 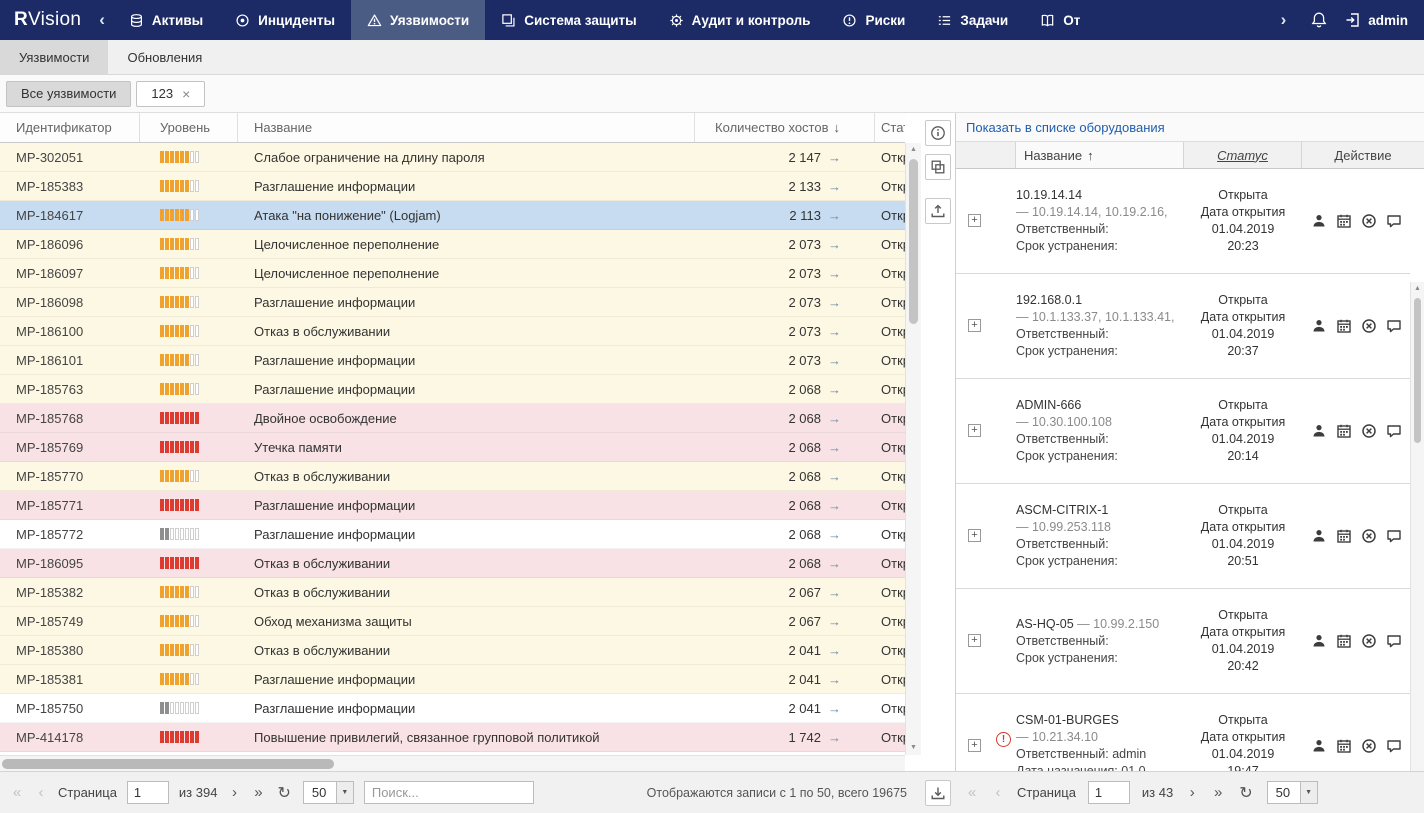 I want to click on page-size-select: 50 ▼, so click(x=1292, y=792).